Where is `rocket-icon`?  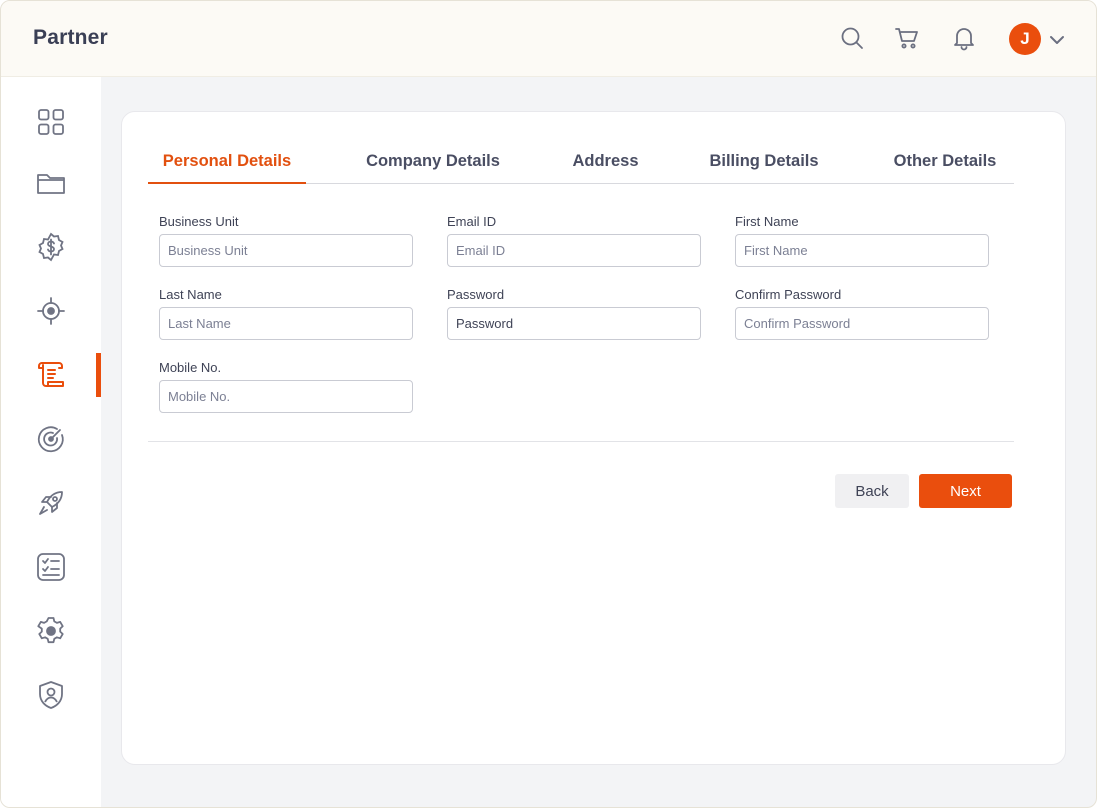 rocket-icon is located at coordinates (51, 503).